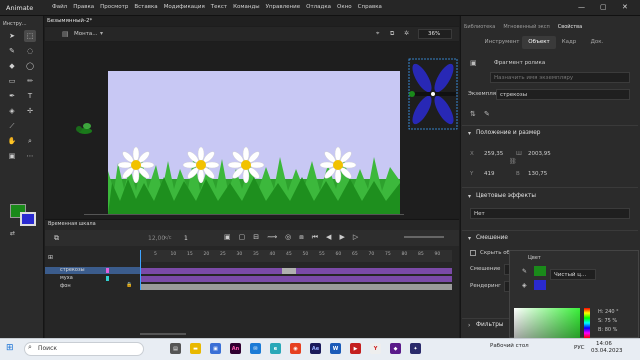  Describe the element at coordinates (473, 253) in the screenshot. I see `hide-object-checkbox` at that location.